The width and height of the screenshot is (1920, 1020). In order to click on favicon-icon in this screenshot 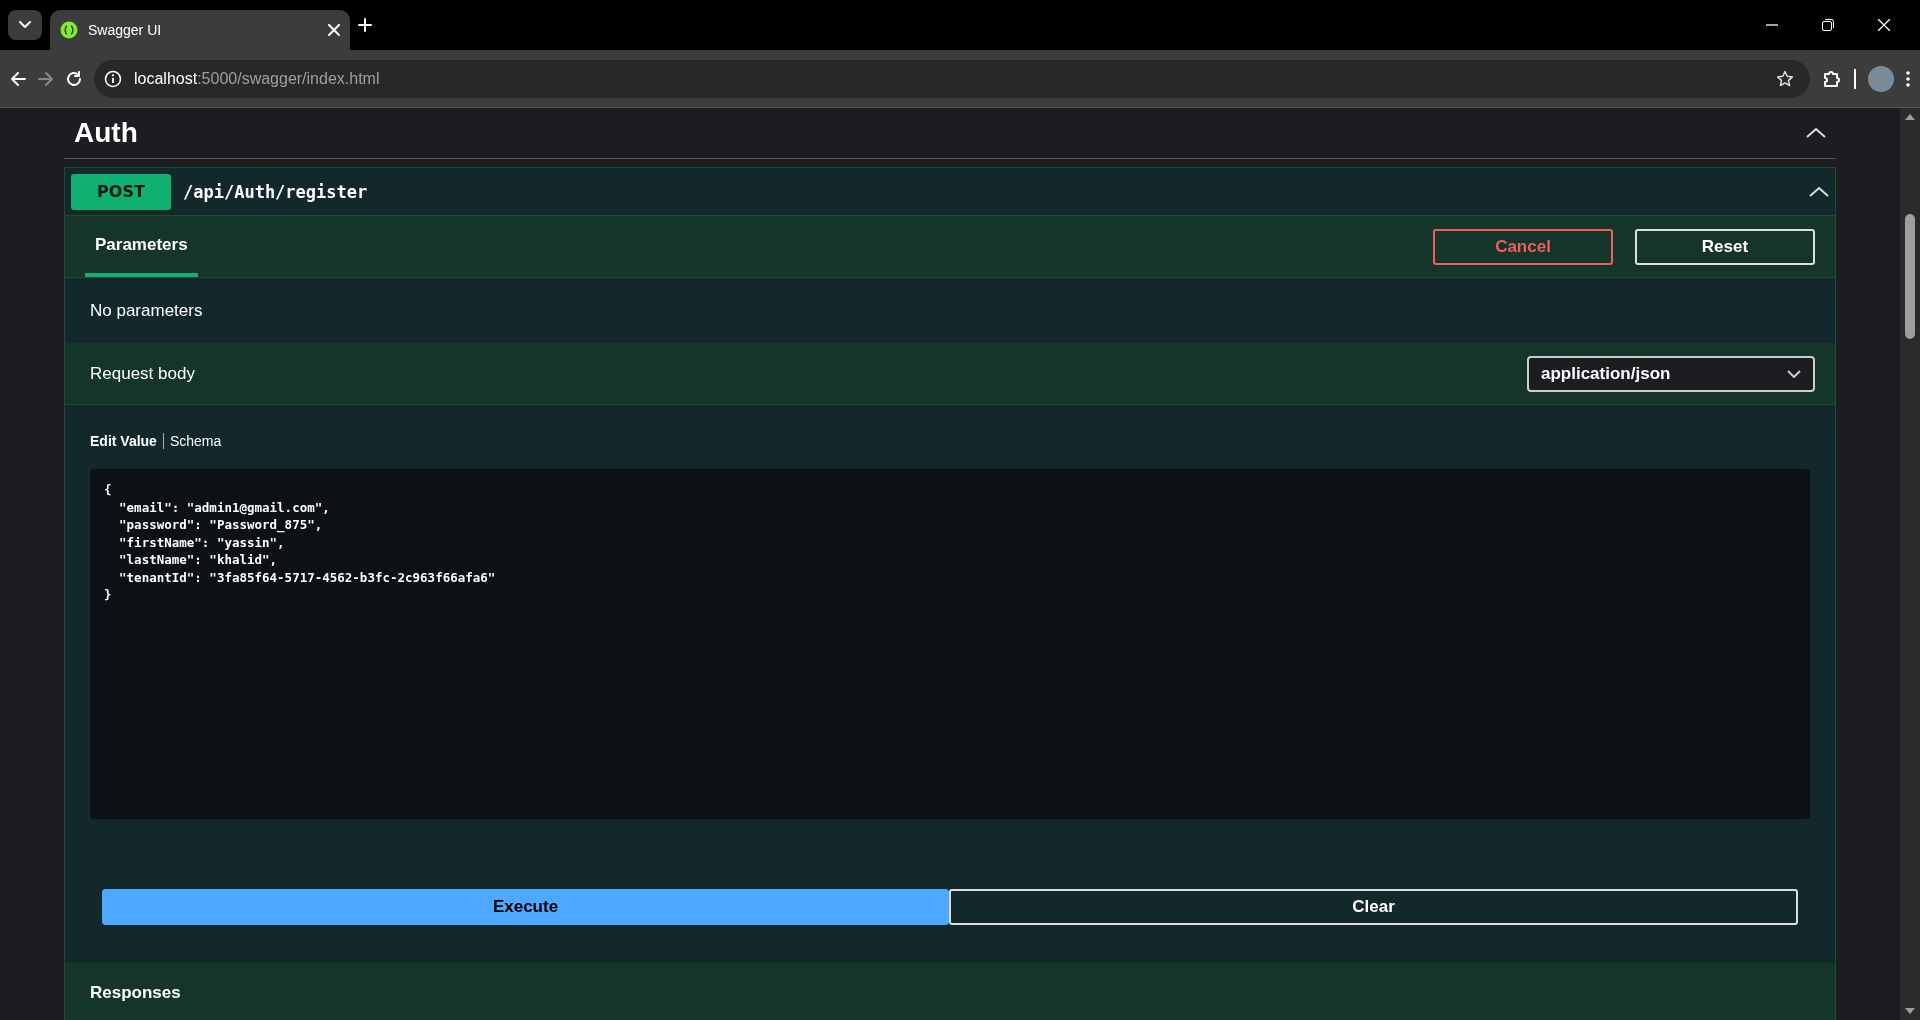, I will do `click(69, 30)`.